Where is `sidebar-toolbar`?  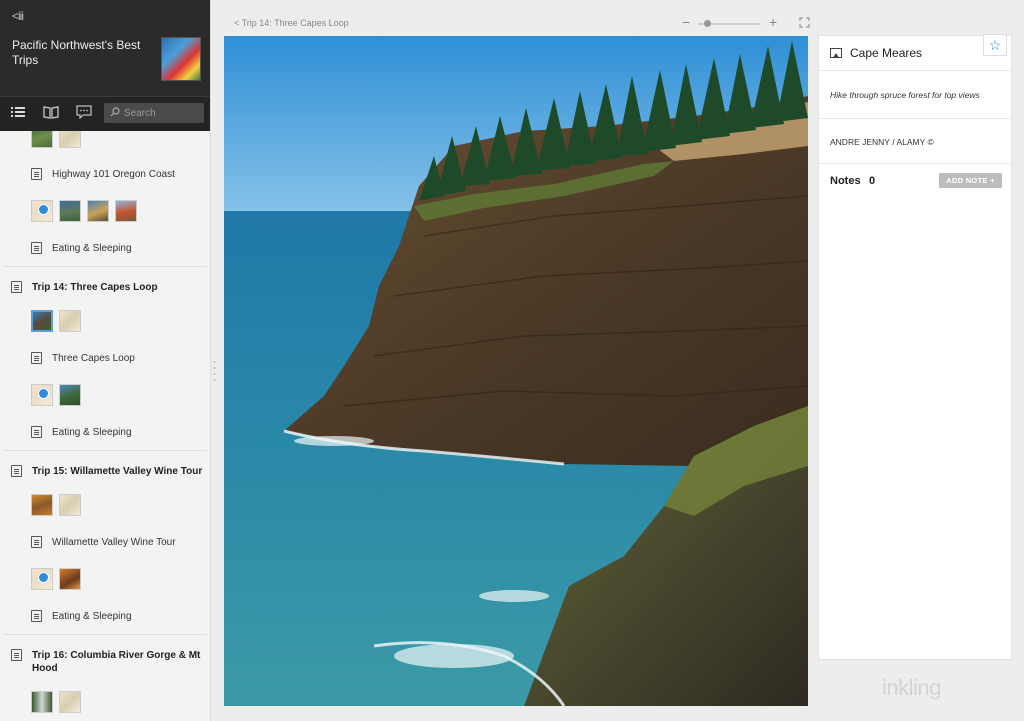 sidebar-toolbar is located at coordinates (105, 113).